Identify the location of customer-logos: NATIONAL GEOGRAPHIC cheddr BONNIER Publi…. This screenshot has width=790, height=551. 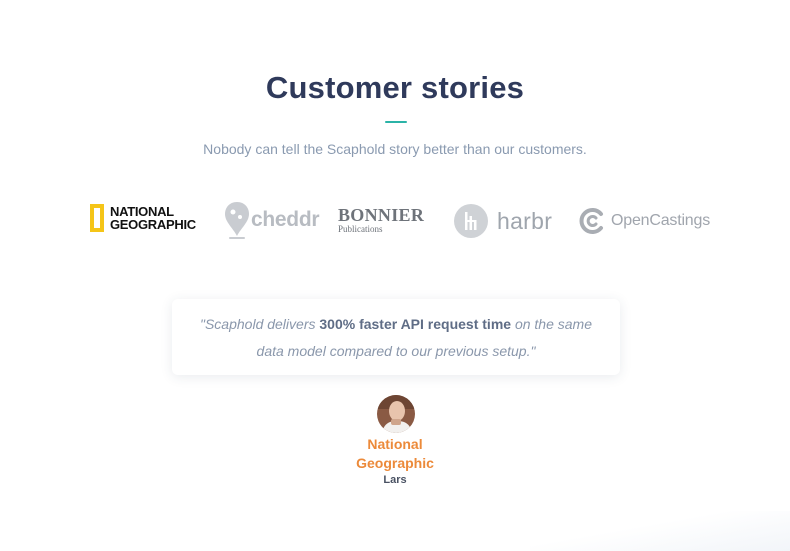
(395, 222).